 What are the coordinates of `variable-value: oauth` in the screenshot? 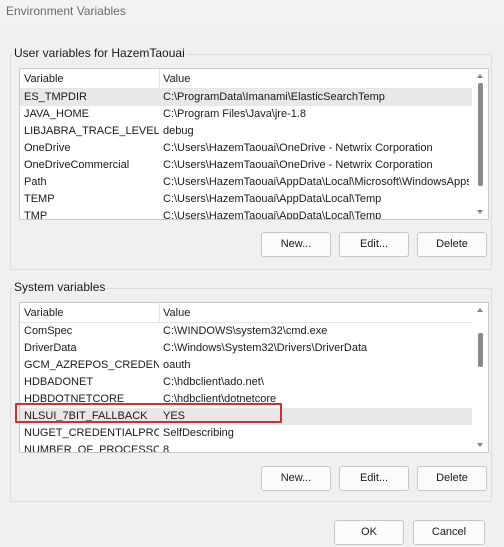 It's located at (177, 365).